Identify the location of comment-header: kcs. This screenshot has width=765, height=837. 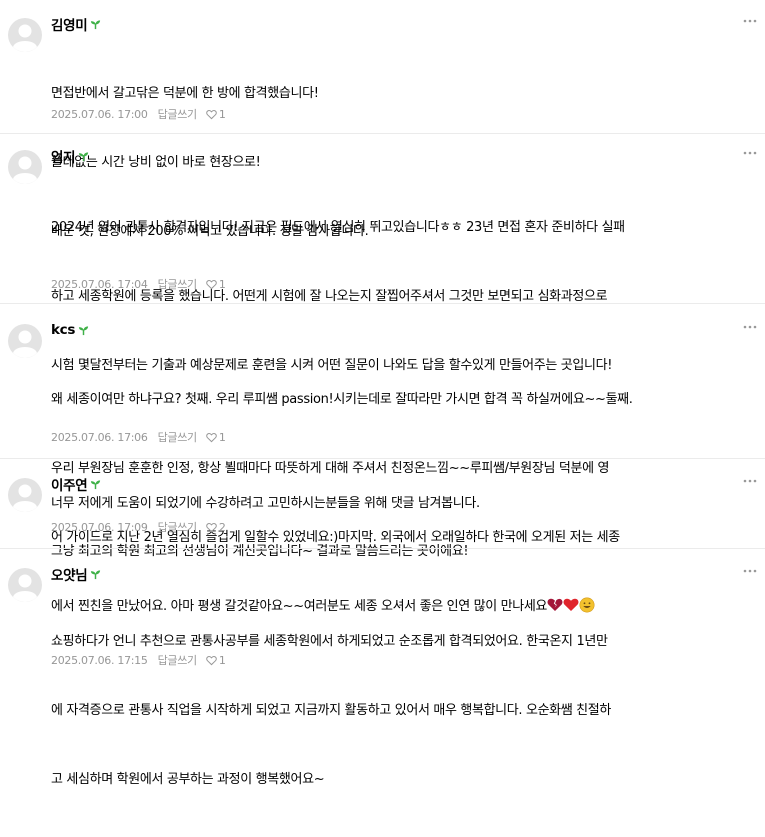
(70, 330).